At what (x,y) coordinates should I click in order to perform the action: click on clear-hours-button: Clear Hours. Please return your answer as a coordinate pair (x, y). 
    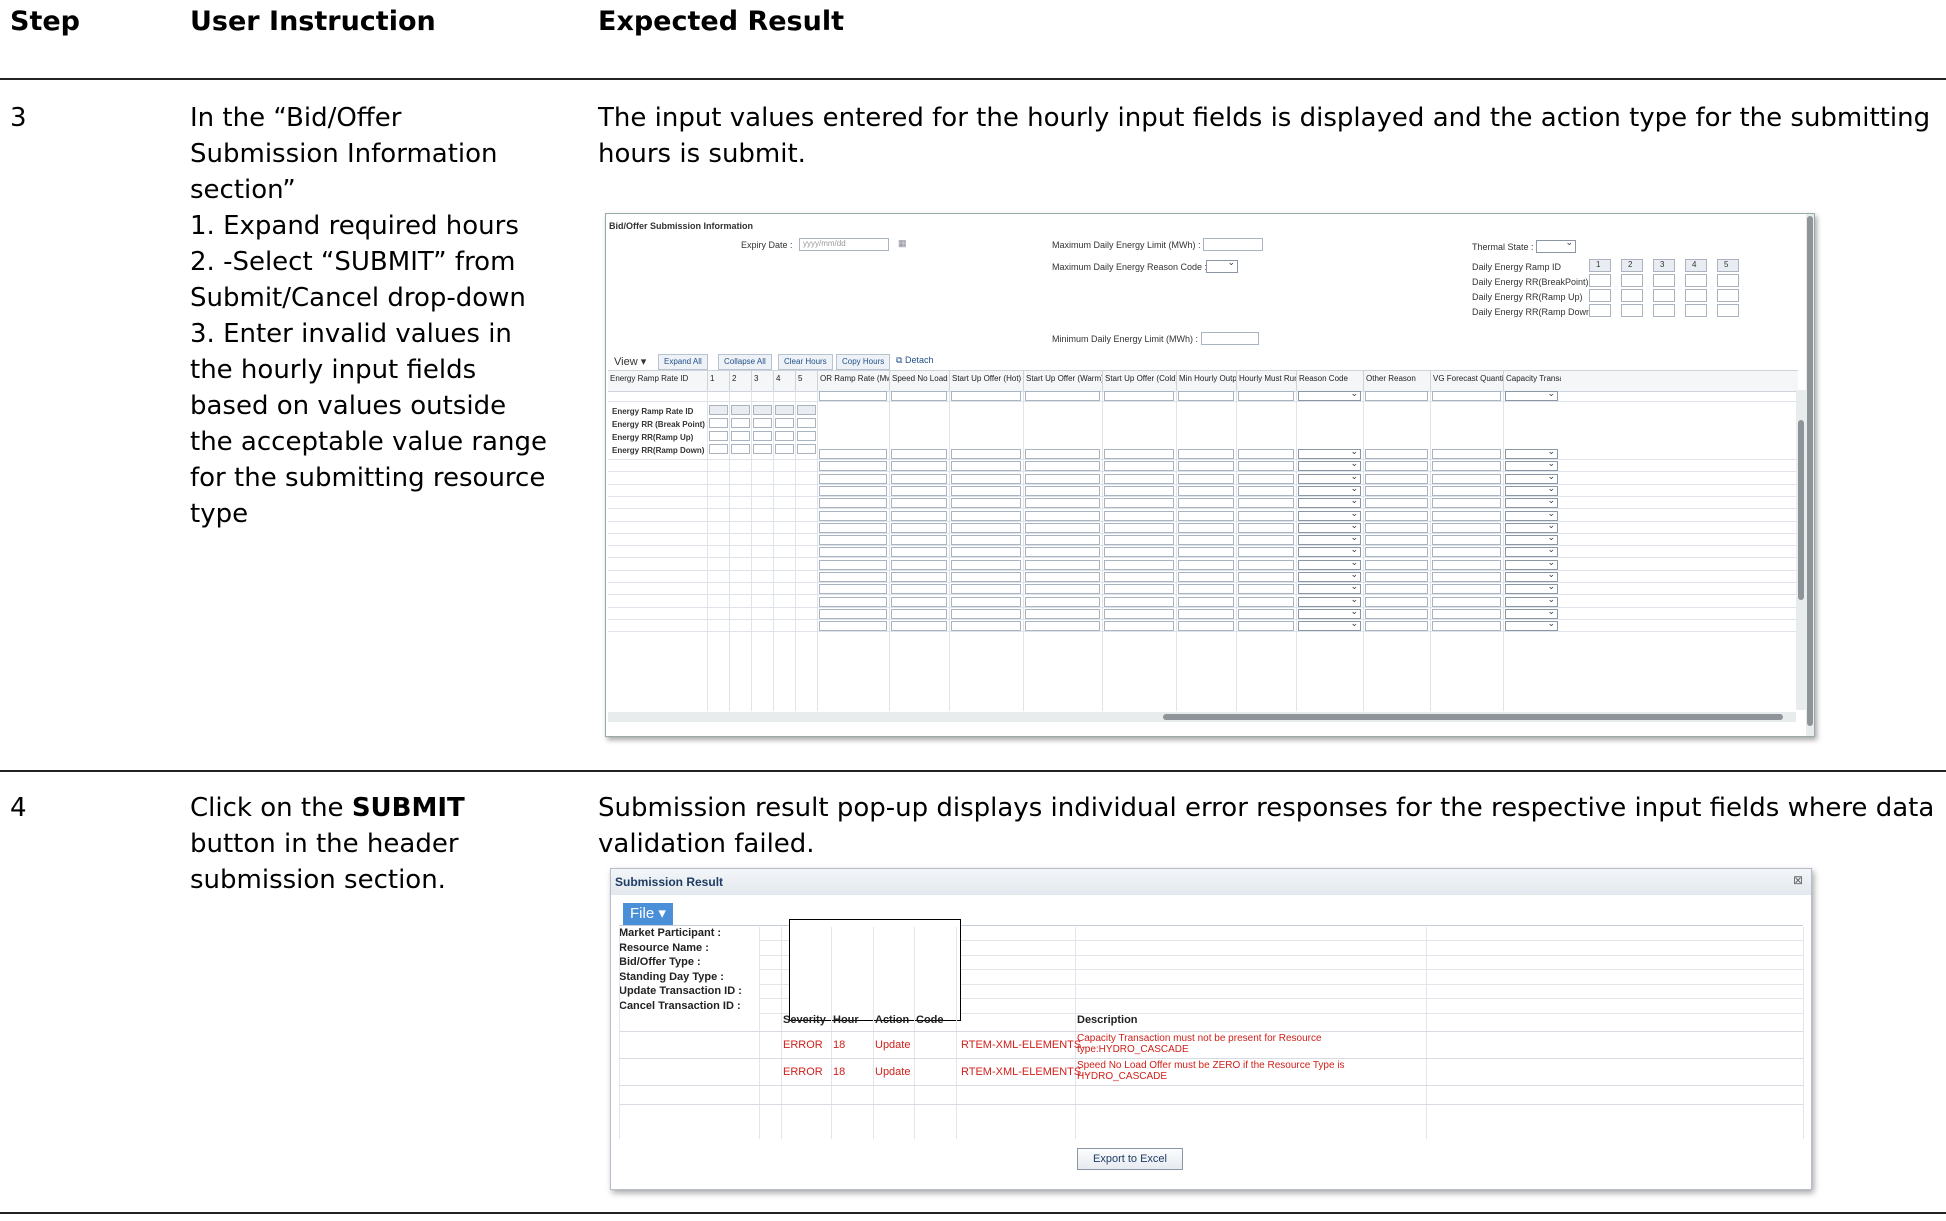
    Looking at the image, I should click on (805, 362).